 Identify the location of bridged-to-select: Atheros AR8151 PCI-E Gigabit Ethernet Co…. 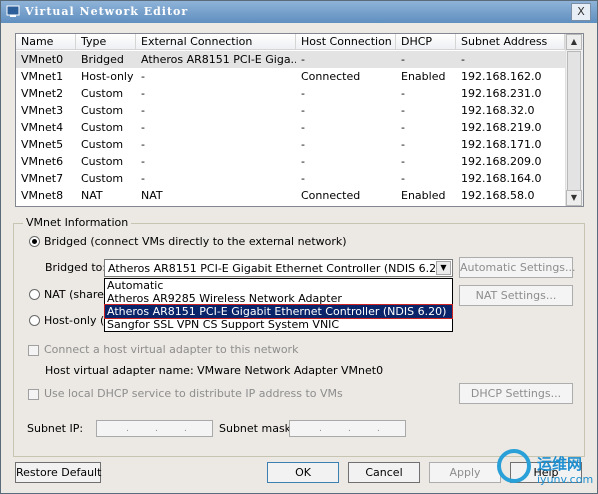
(278, 268).